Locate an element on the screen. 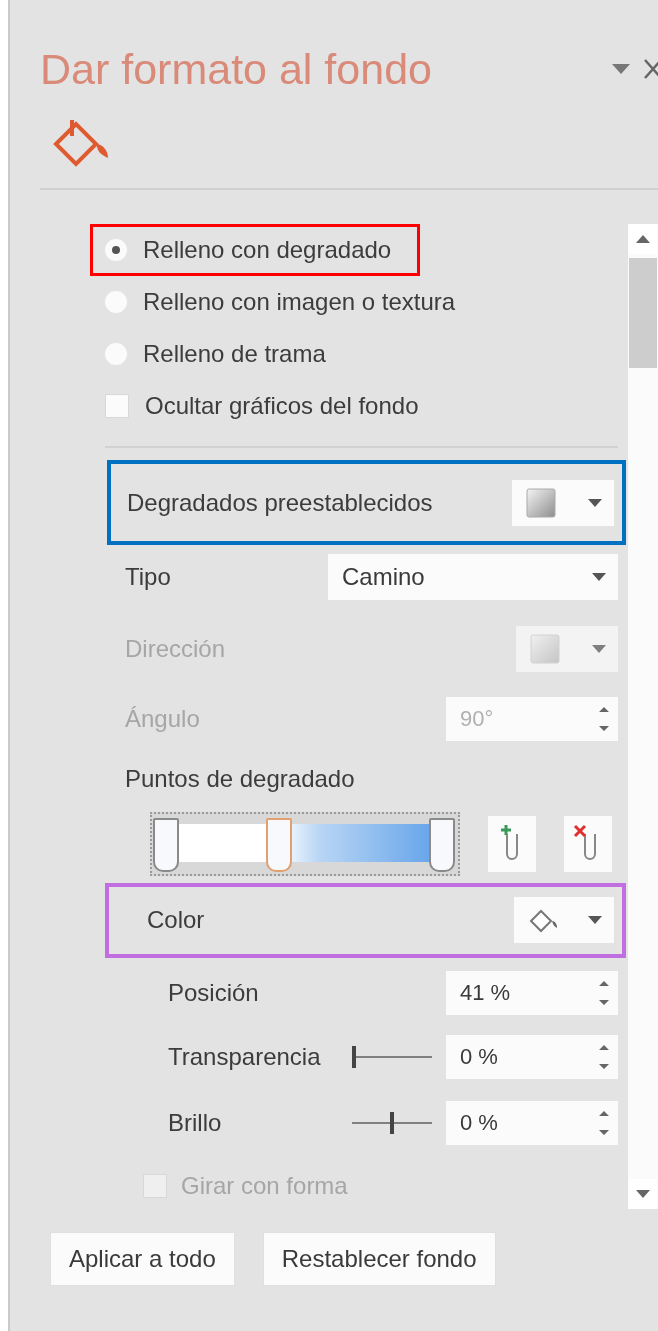 This screenshot has height=1331, width=658. color-dropdown is located at coordinates (564, 920).